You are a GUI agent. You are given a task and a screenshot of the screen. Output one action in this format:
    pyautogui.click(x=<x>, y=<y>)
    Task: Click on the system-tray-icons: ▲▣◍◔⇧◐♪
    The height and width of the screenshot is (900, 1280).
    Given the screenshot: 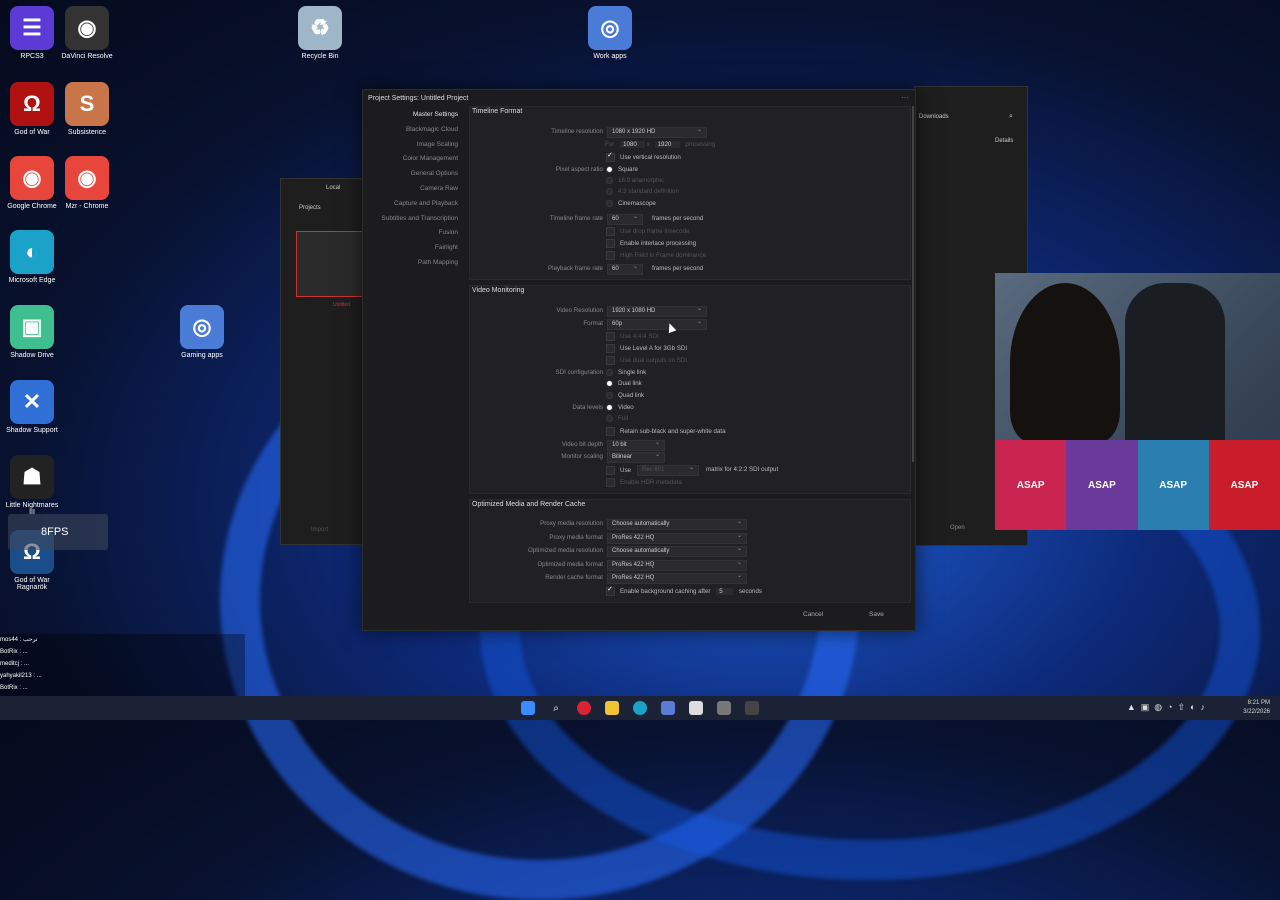 What is the action you would take?
    pyautogui.click(x=1168, y=707)
    